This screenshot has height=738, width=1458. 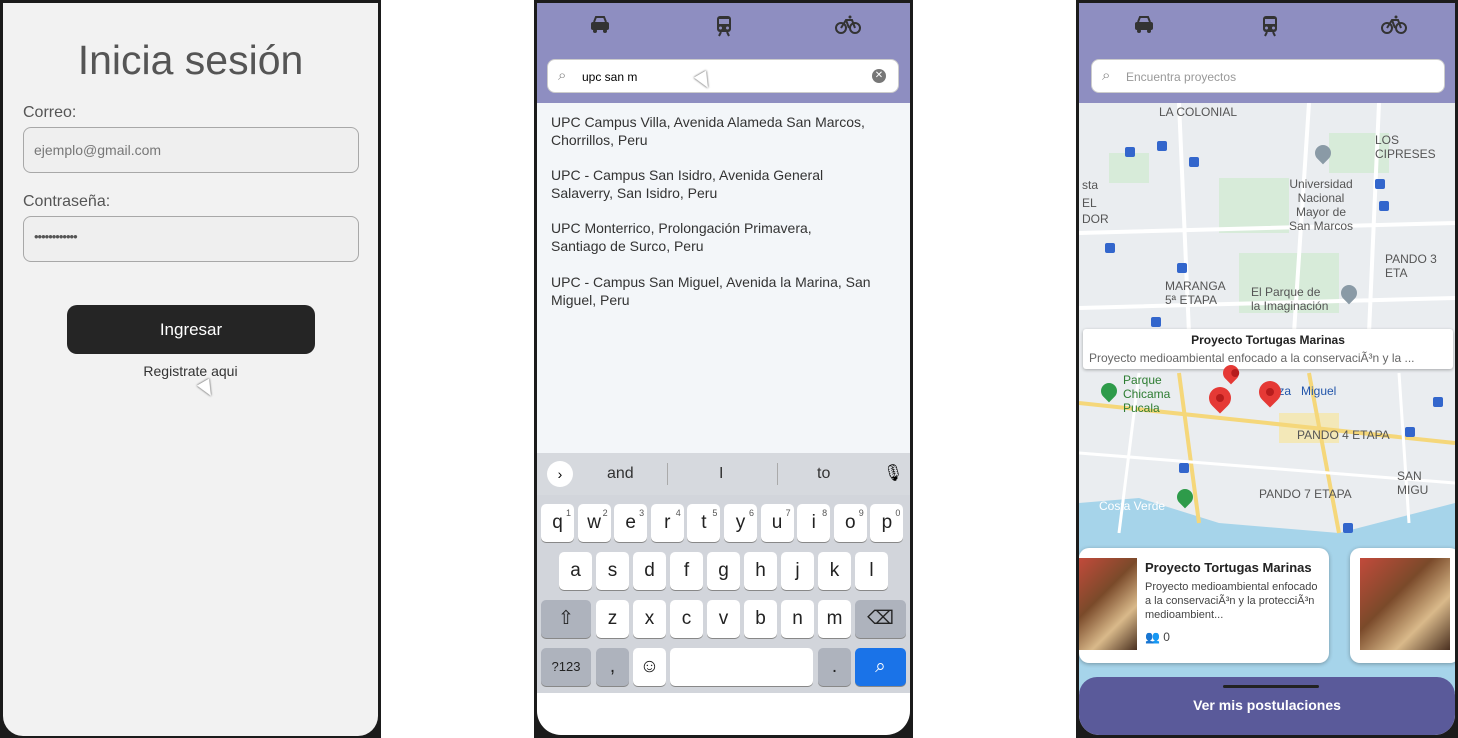 What do you see at coordinates (777, 474) in the screenshot?
I see `divider` at bounding box center [777, 474].